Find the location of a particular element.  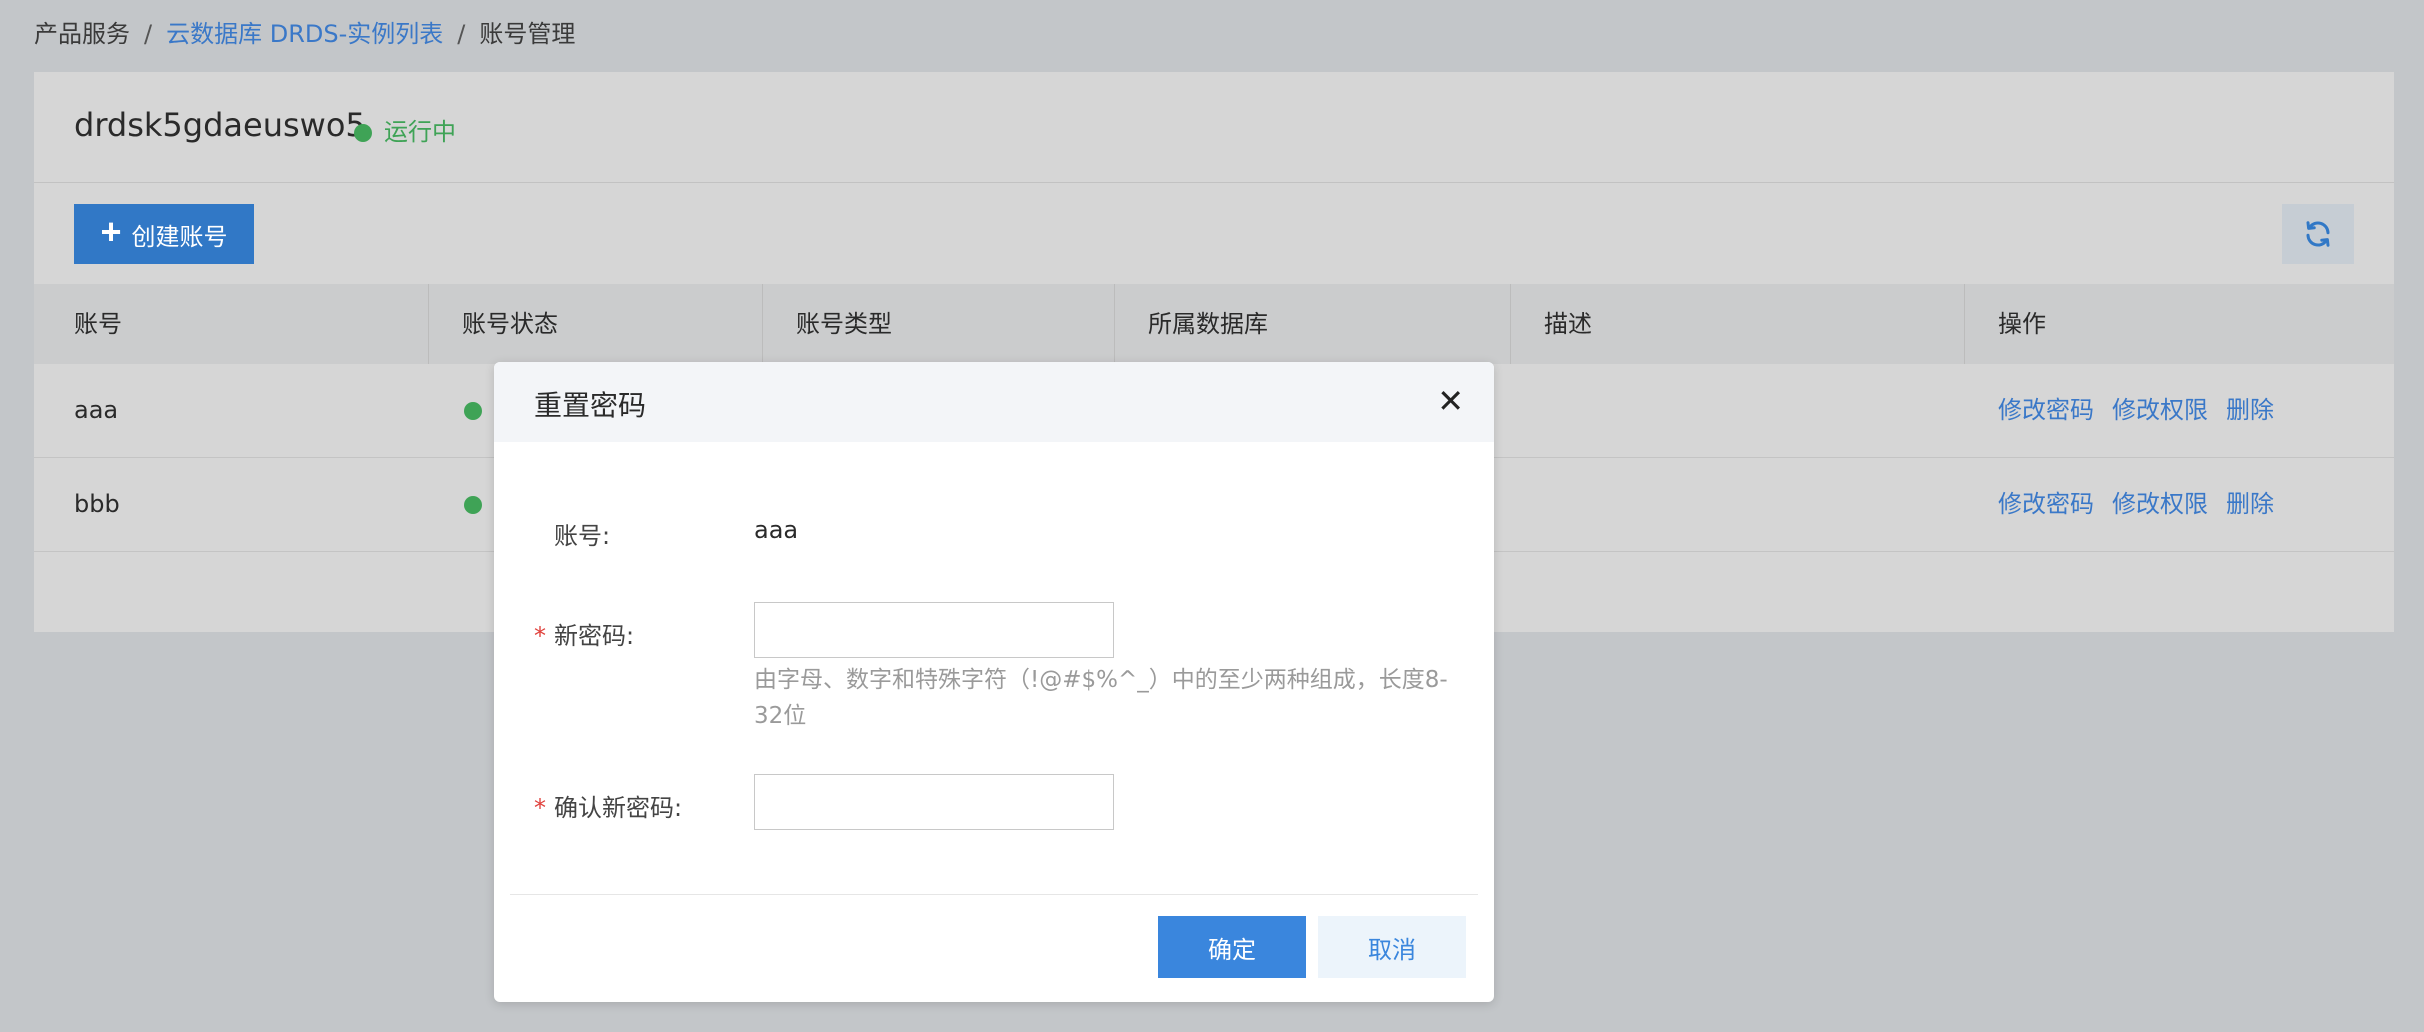

confirm-password-input is located at coordinates (934, 802).